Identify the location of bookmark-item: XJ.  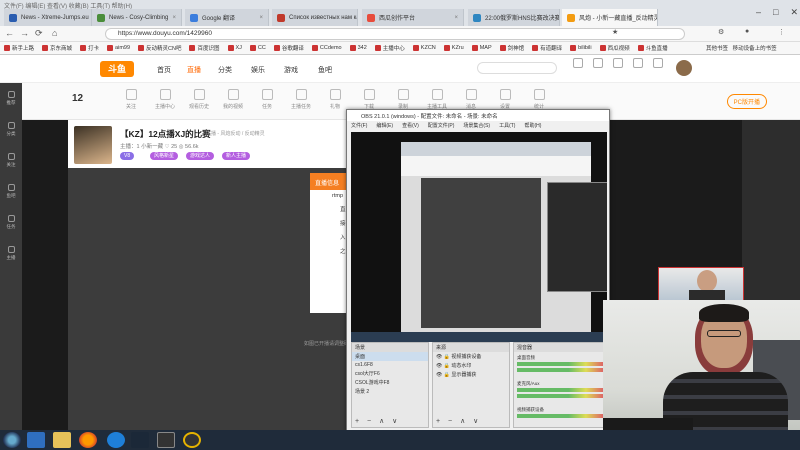
(234, 48).